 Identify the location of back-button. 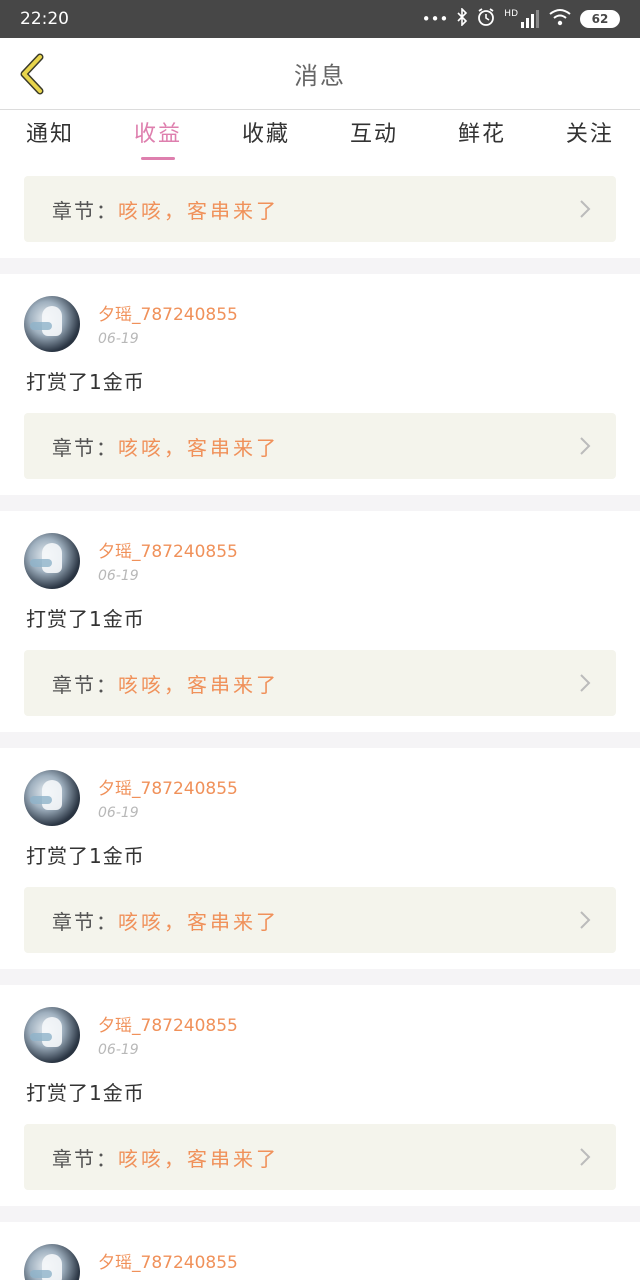
(32, 74).